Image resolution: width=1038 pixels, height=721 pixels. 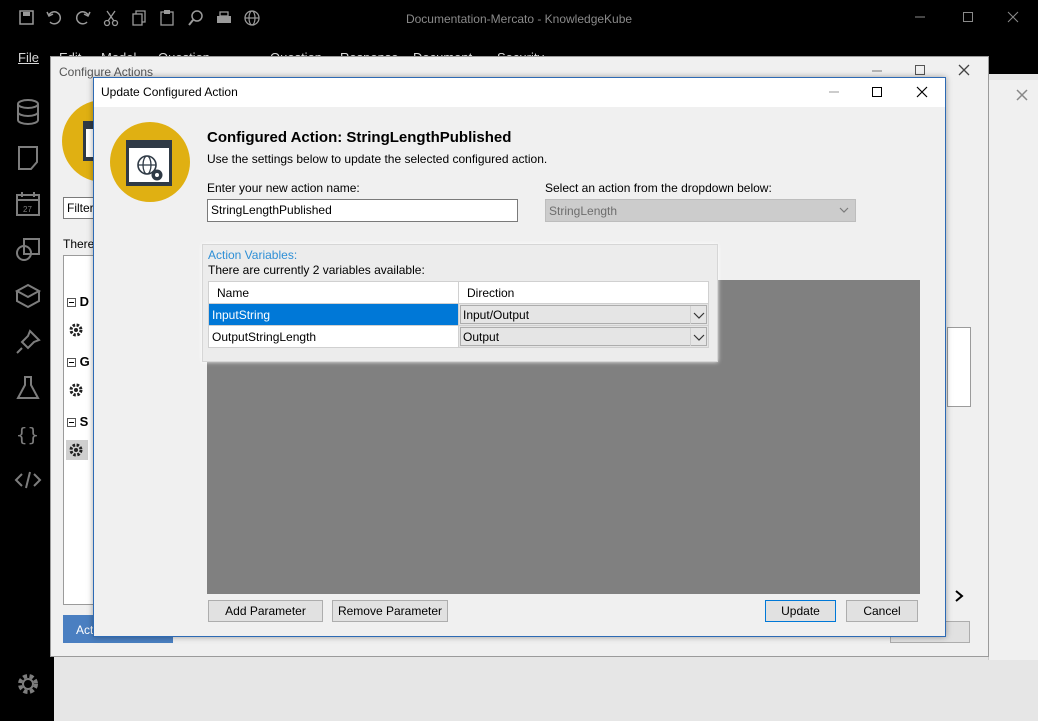 I want to click on cube-icon, so click(x=28, y=296).